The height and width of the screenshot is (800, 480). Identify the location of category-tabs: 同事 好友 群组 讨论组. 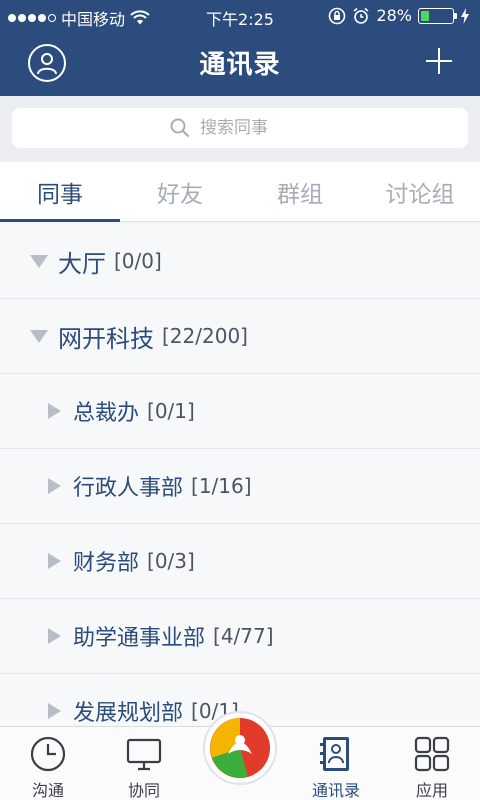
(240, 192).